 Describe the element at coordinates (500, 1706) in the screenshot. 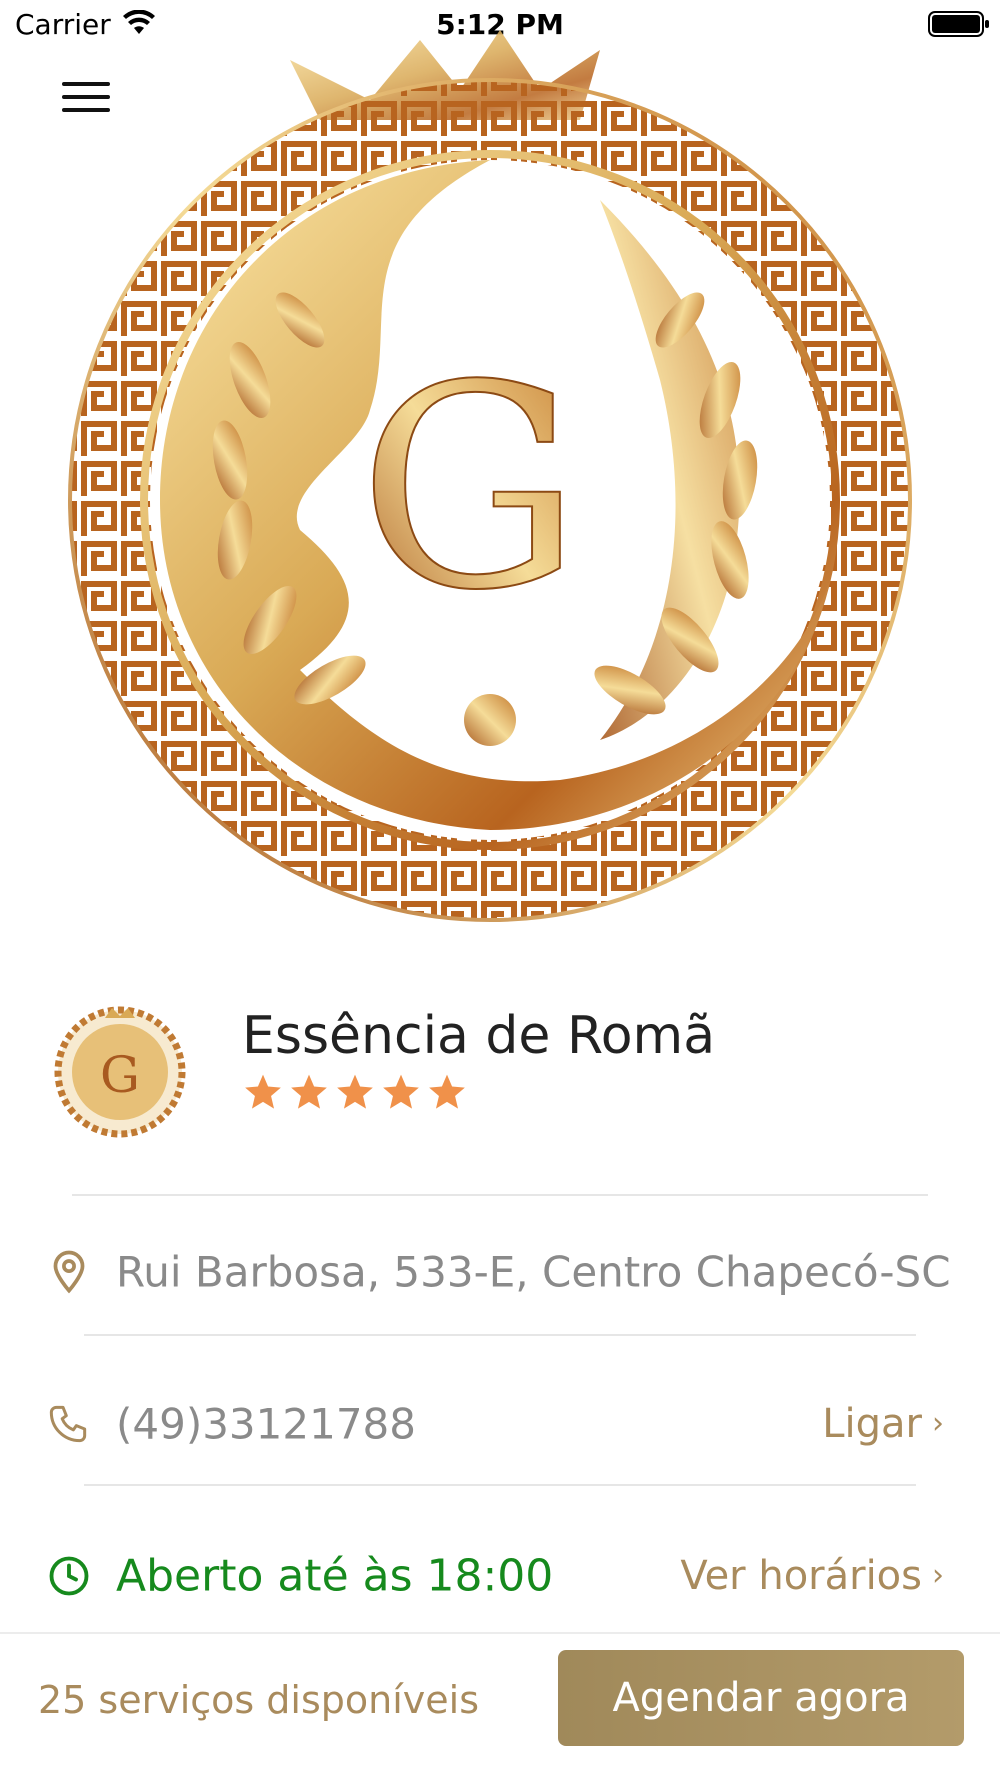

I see `booking-footer: 25 serviços disponíveis Agendar agora` at that location.